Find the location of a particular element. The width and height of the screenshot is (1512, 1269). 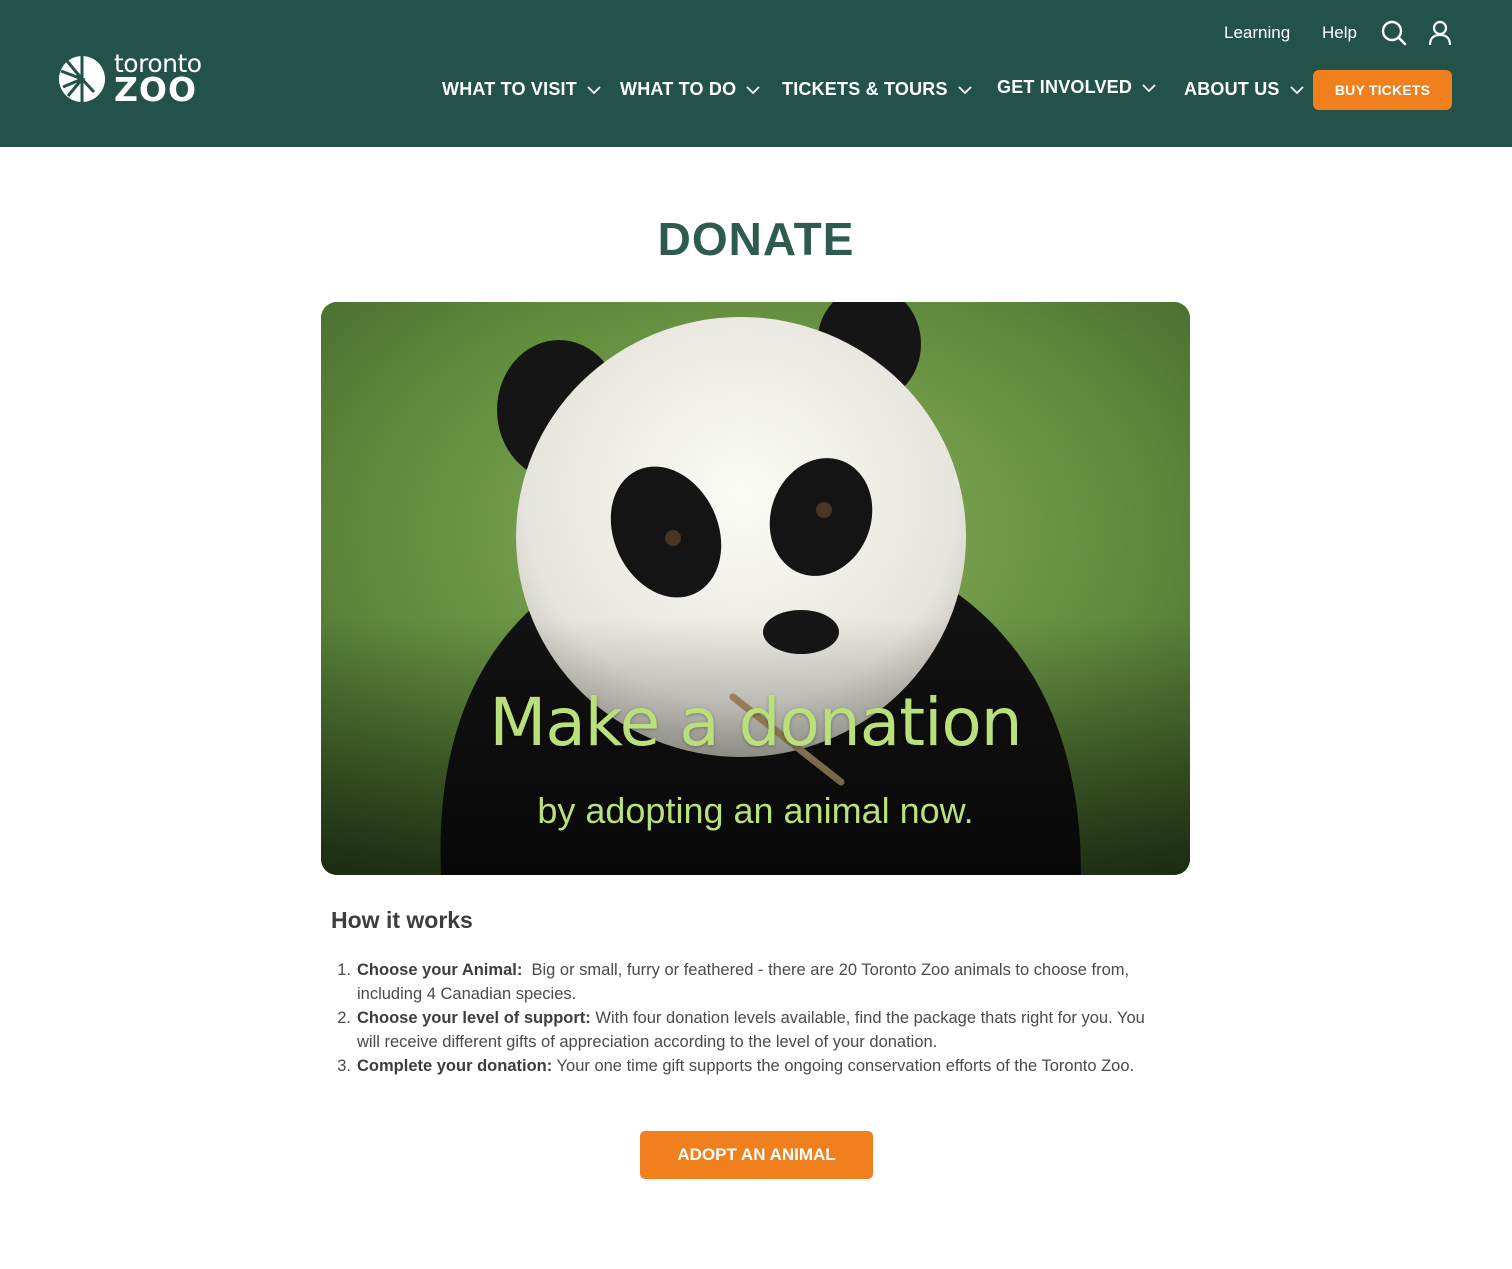

step-heading: Choose your Animal: is located at coordinates (440, 970).